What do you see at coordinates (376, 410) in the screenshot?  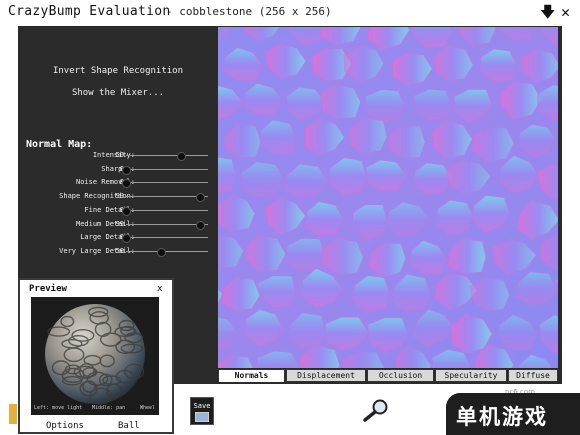 I see `magnifier-icon` at bounding box center [376, 410].